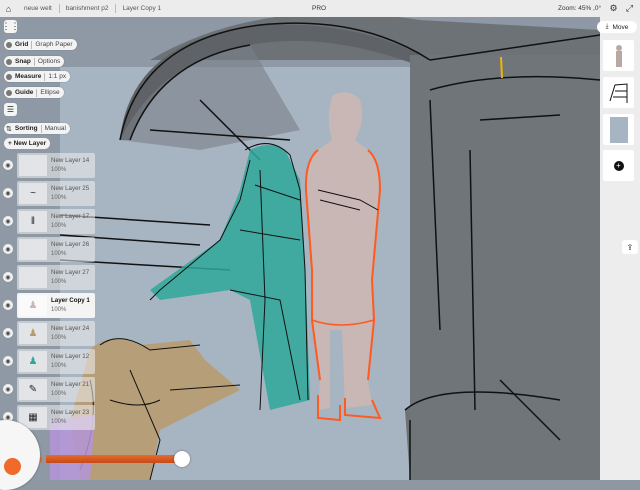  I want to click on pro-label: PRO, so click(319, 8).